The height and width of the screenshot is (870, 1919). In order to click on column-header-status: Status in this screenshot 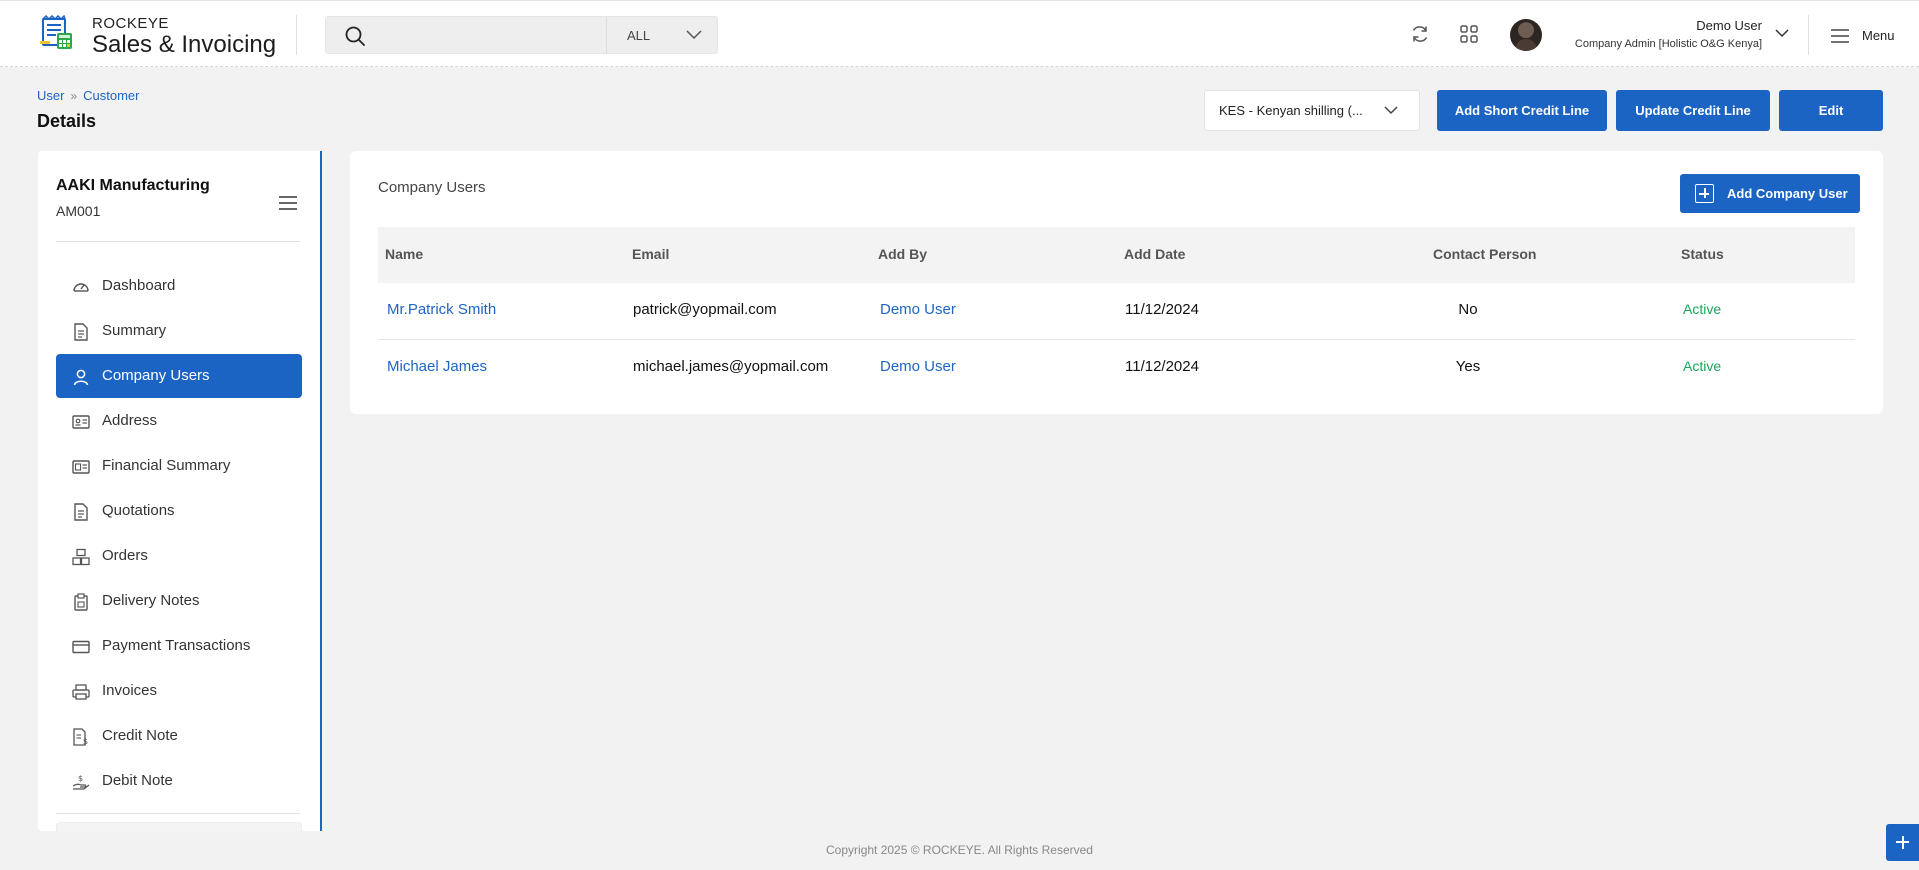, I will do `click(1702, 254)`.